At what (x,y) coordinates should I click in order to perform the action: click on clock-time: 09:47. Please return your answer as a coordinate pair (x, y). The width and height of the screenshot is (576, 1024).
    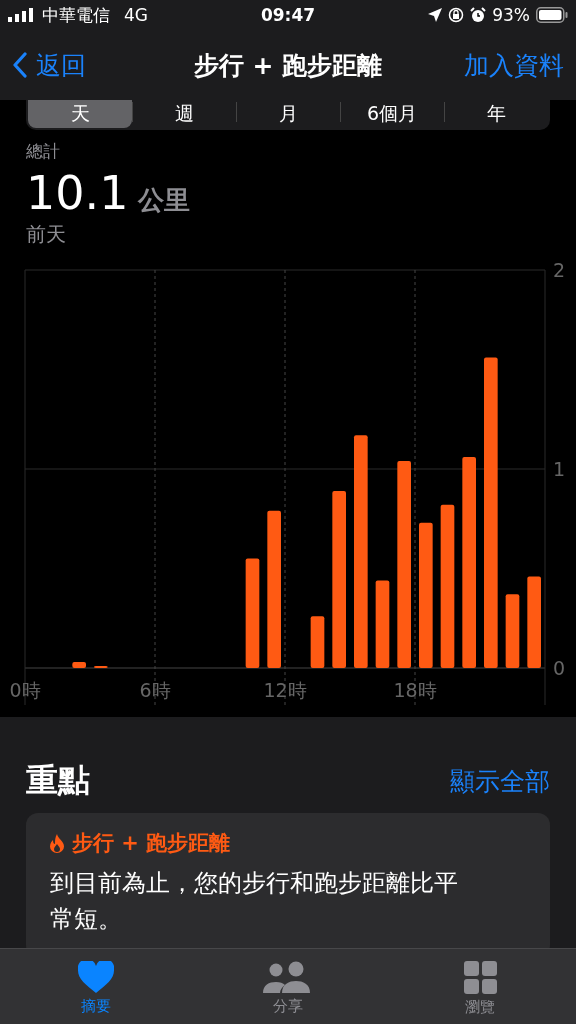
    Looking at the image, I should click on (288, 15).